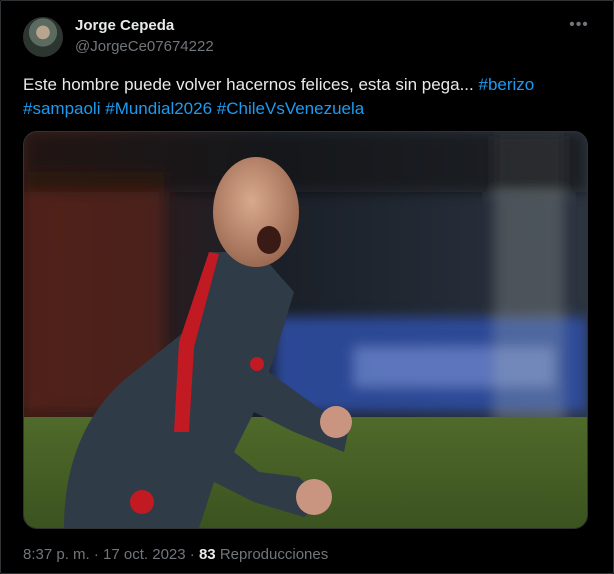  I want to click on tweet-date: 17 oct. 2023, so click(144, 554).